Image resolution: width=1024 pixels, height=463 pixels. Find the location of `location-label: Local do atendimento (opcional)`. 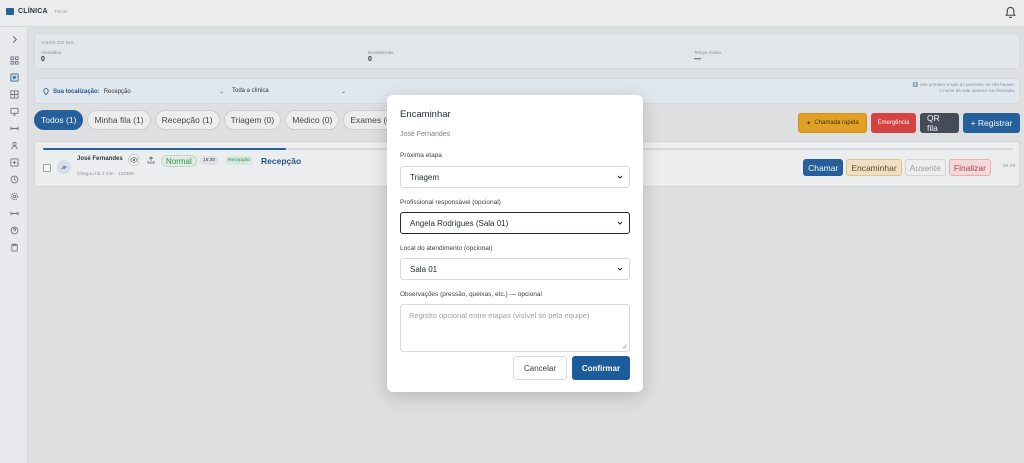

location-label: Local do atendimento (opcional) is located at coordinates (446, 248).